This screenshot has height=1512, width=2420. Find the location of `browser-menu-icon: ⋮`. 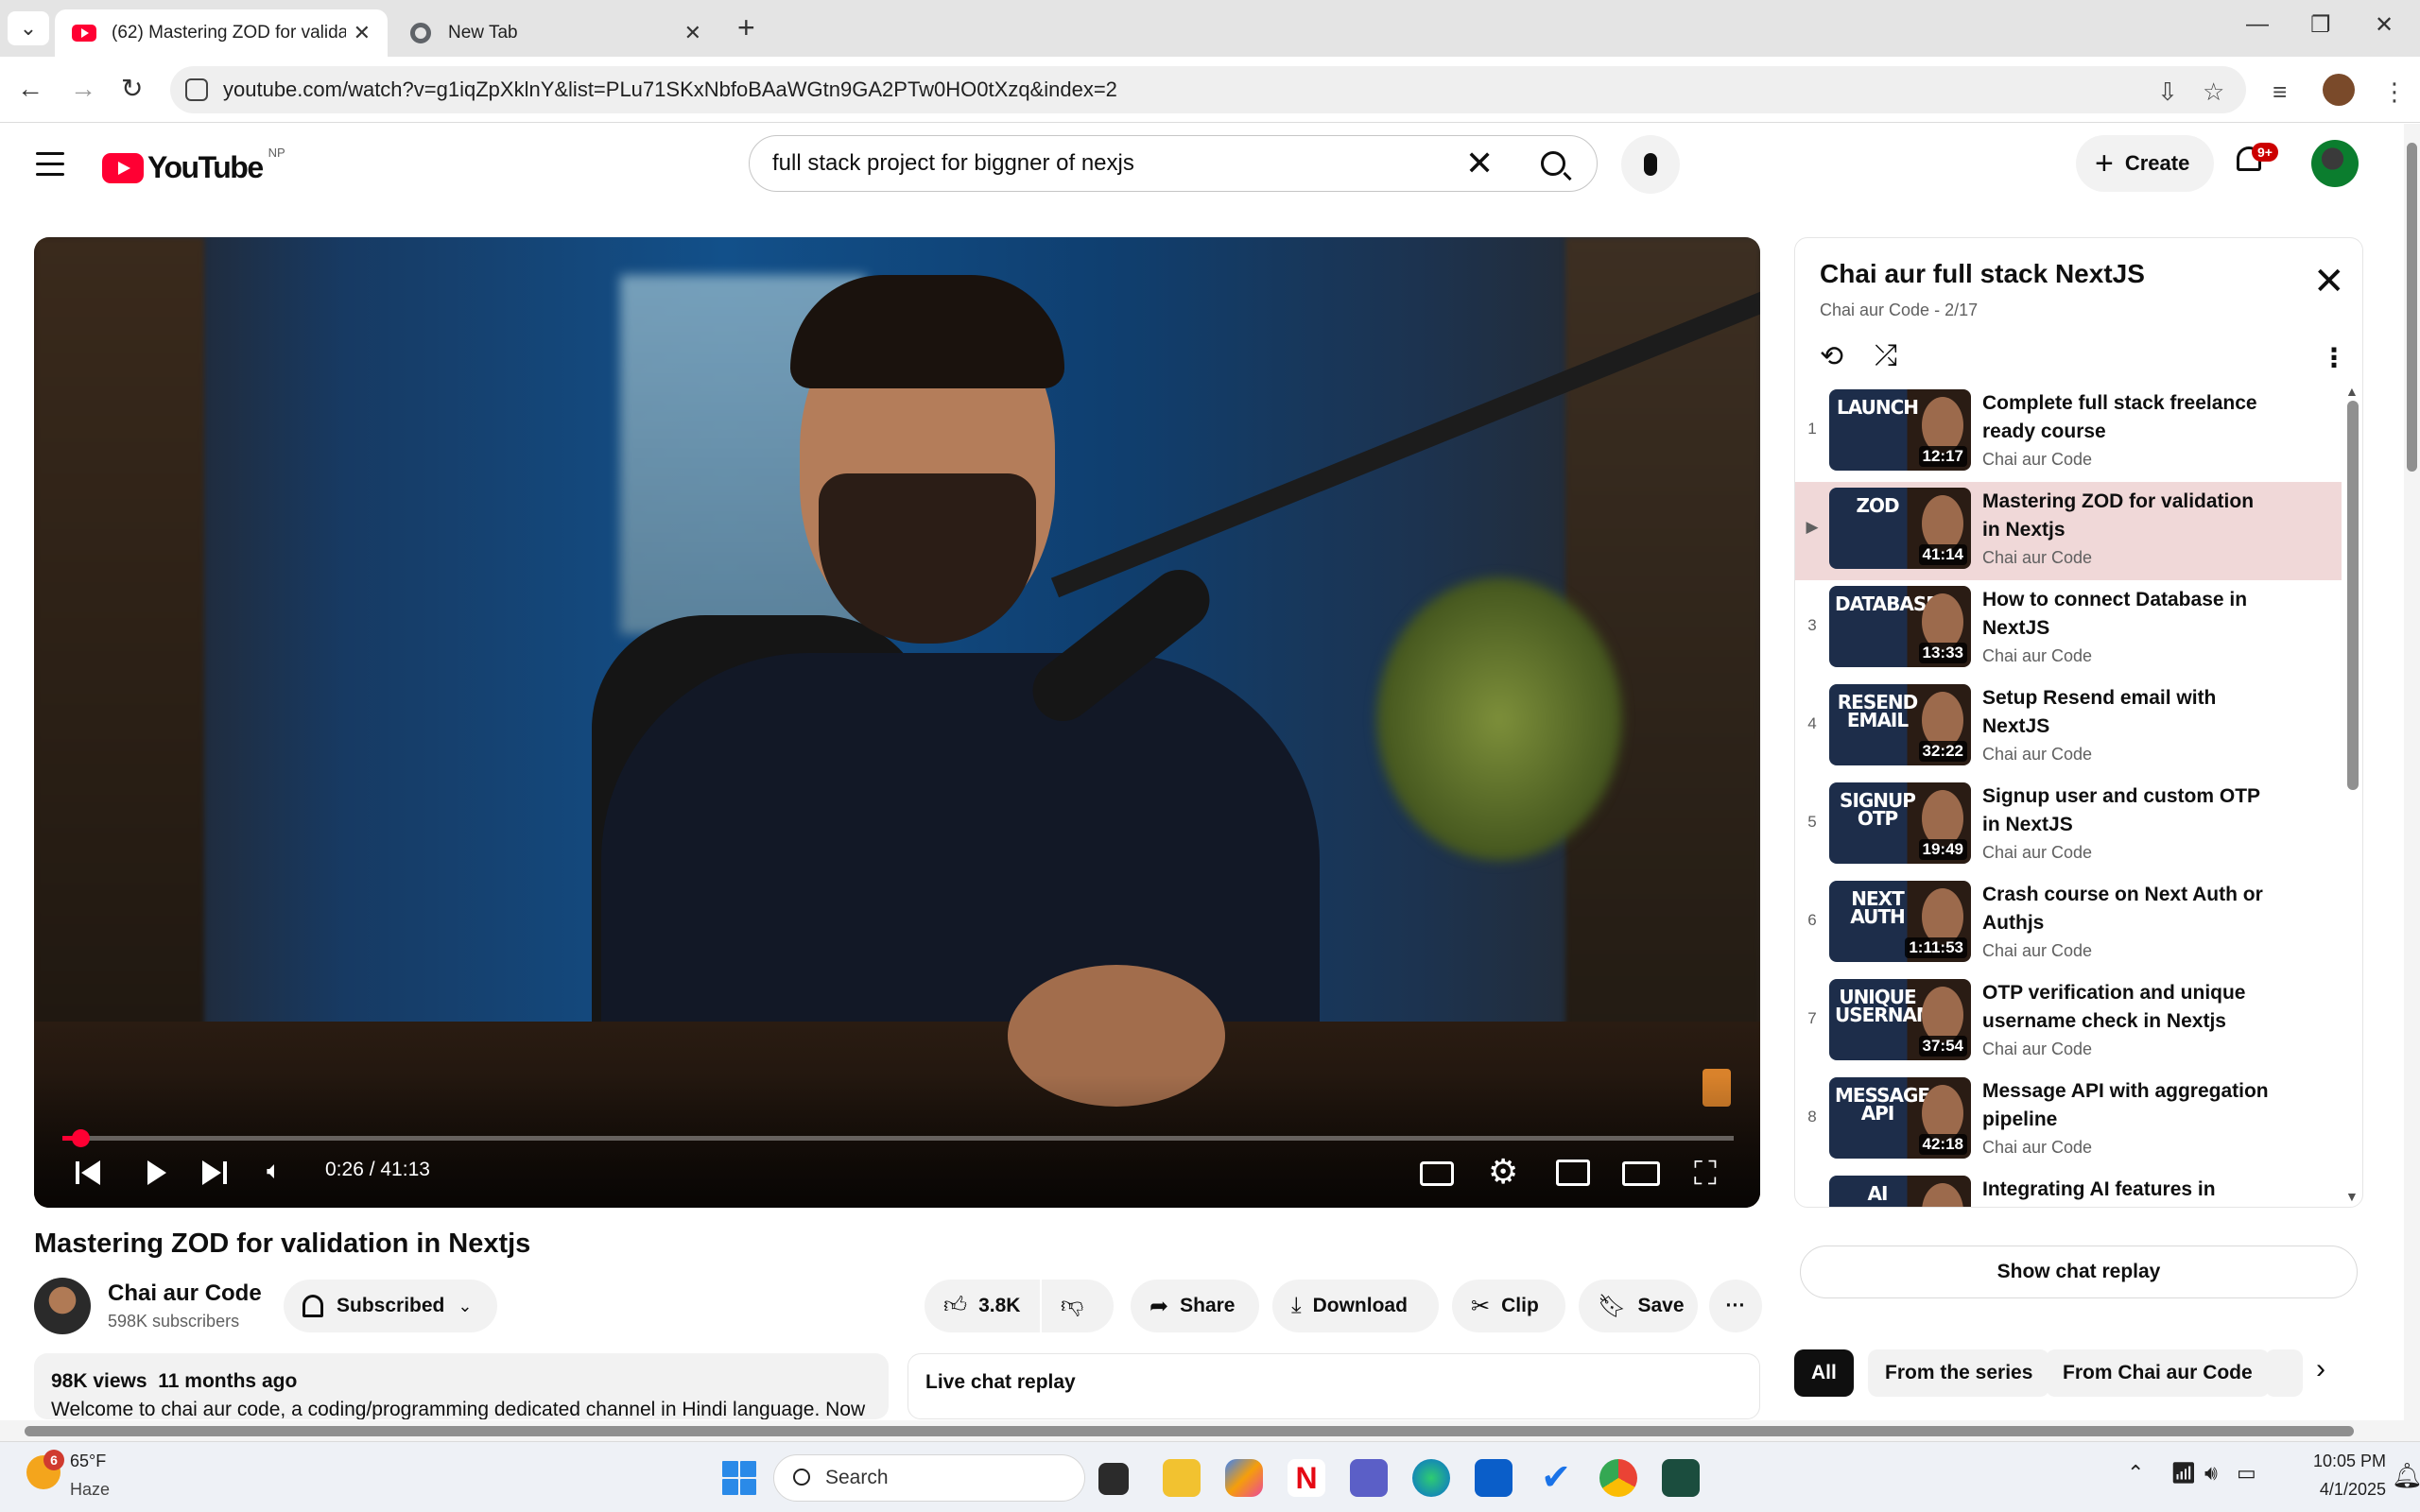

browser-menu-icon: ⋮ is located at coordinates (2394, 92).